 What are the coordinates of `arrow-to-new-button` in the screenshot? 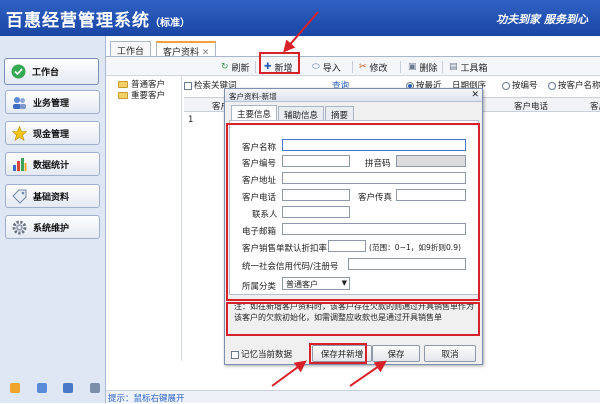 It's located at (301, 32).